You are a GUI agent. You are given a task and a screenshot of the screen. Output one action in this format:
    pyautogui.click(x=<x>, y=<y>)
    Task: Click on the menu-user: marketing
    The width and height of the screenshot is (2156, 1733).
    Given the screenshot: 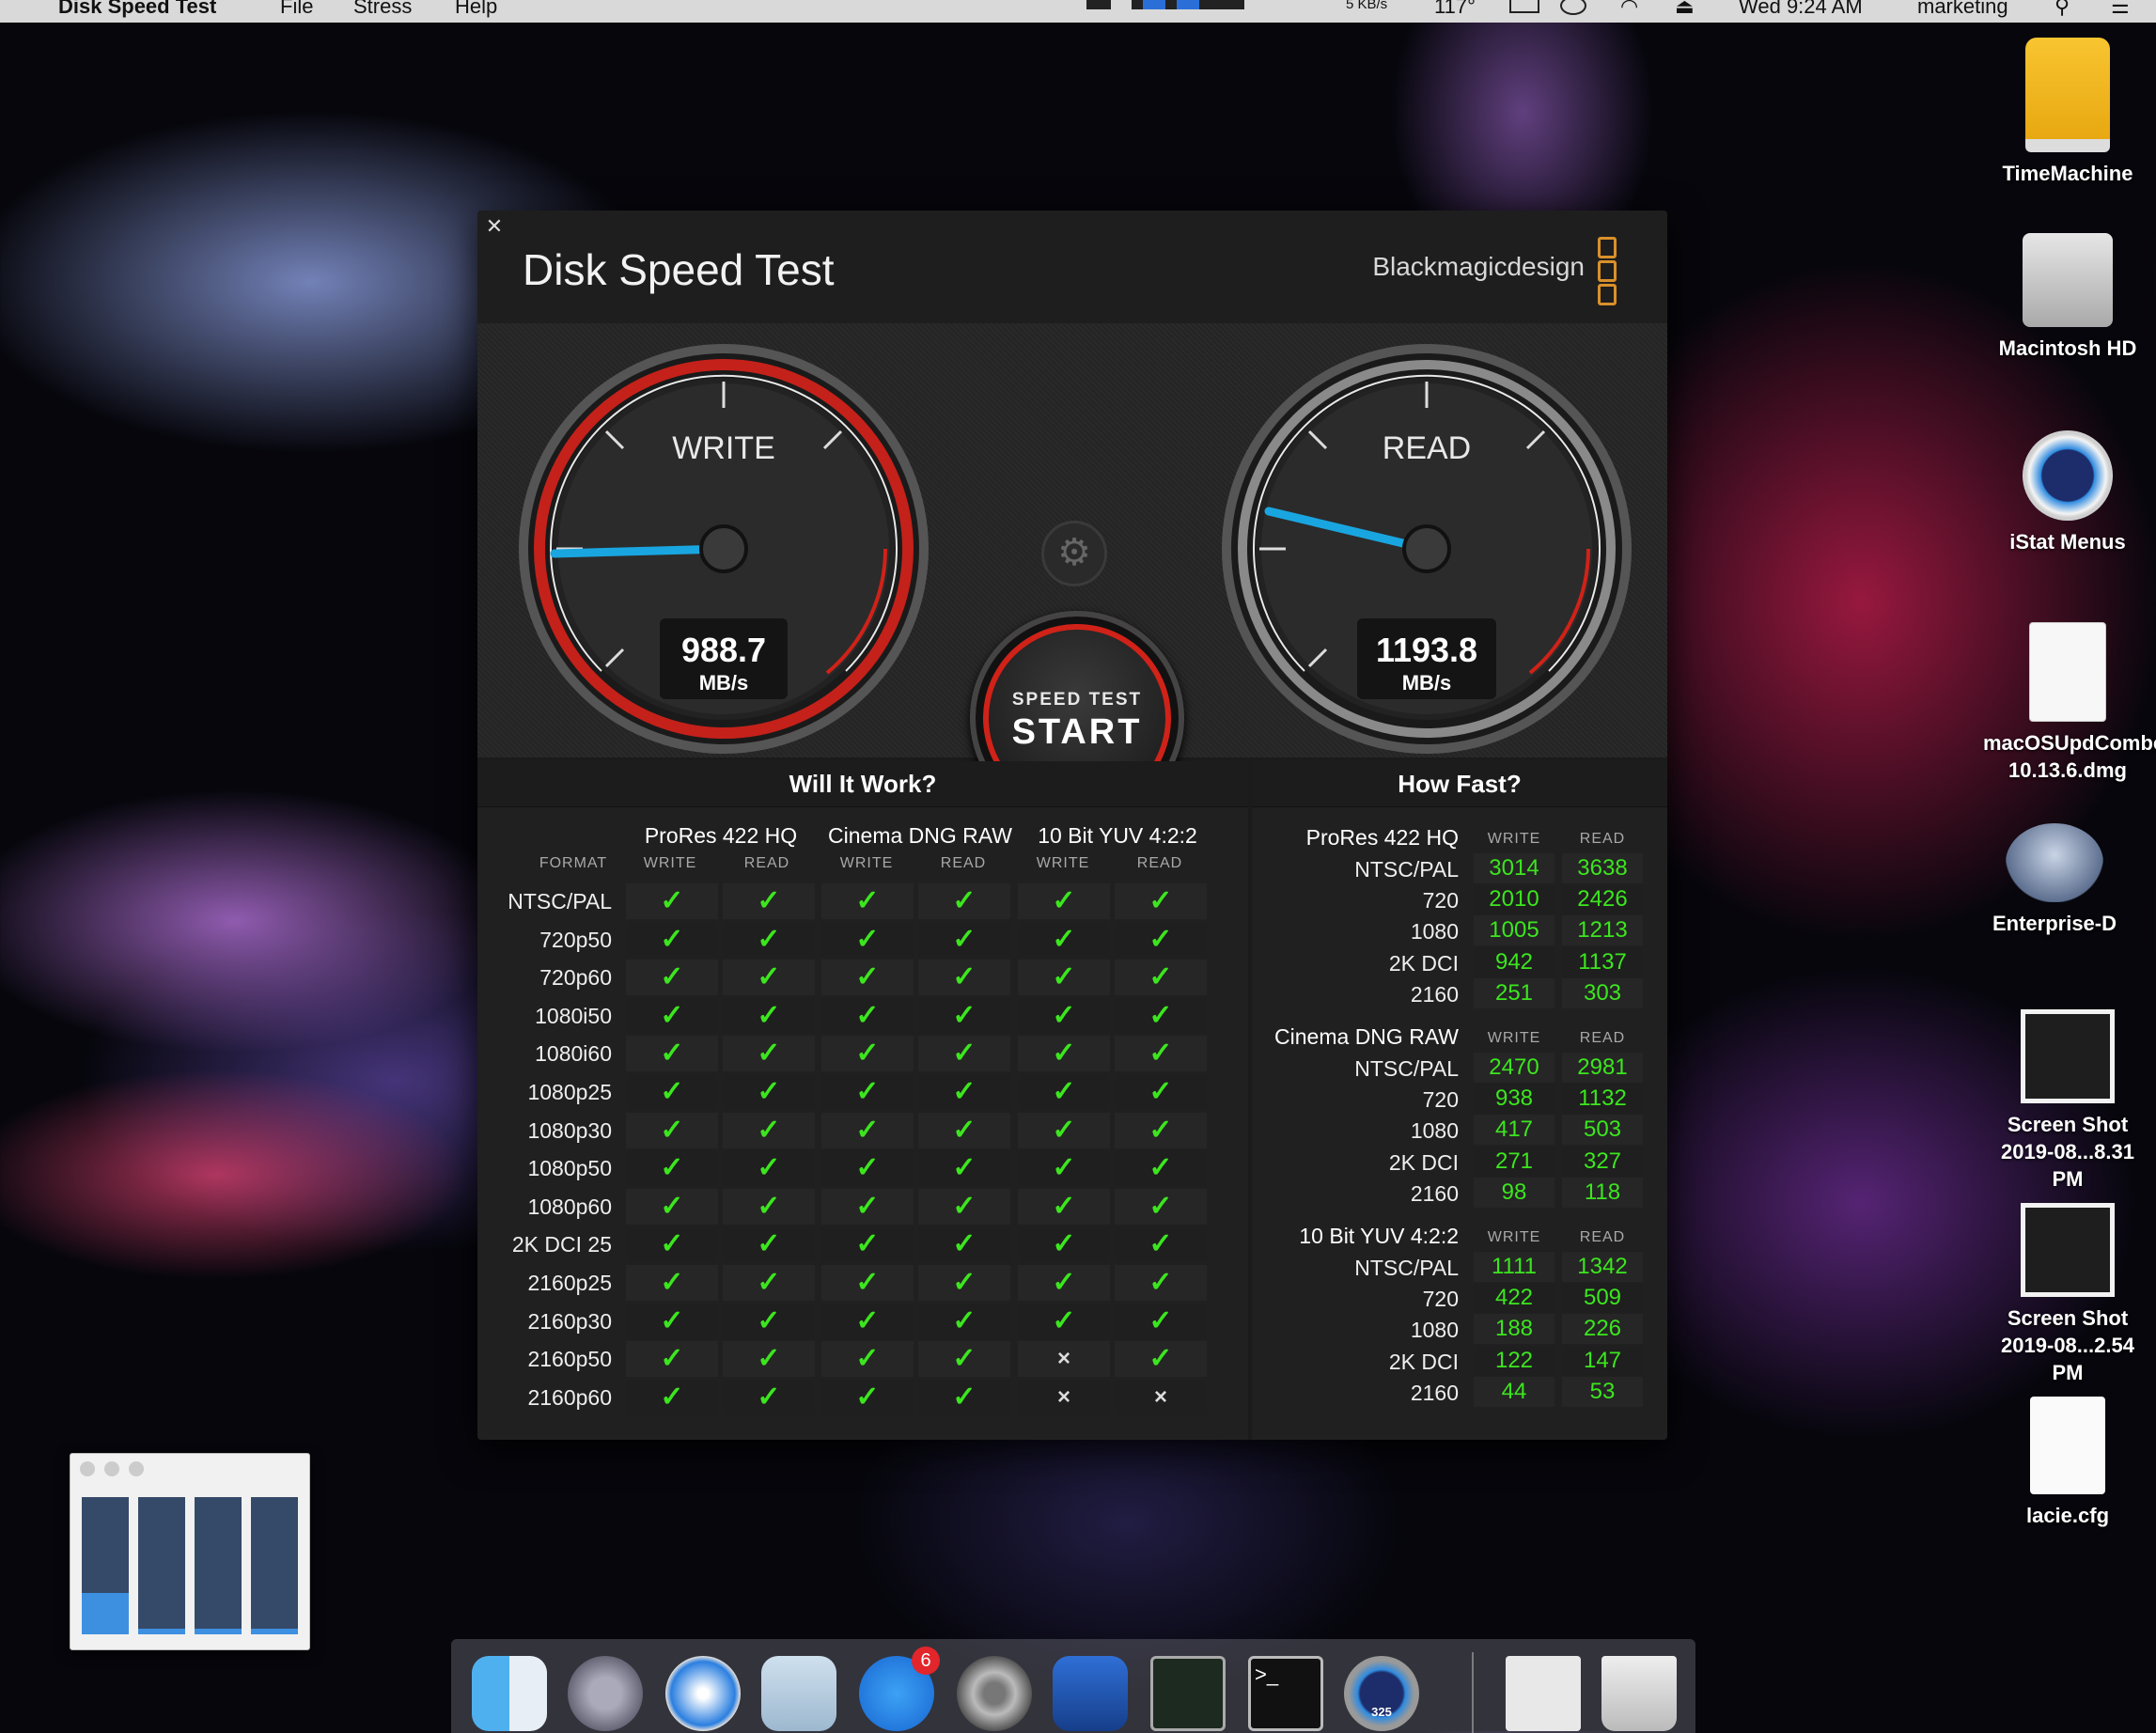 What is the action you would take?
    pyautogui.click(x=1963, y=9)
    